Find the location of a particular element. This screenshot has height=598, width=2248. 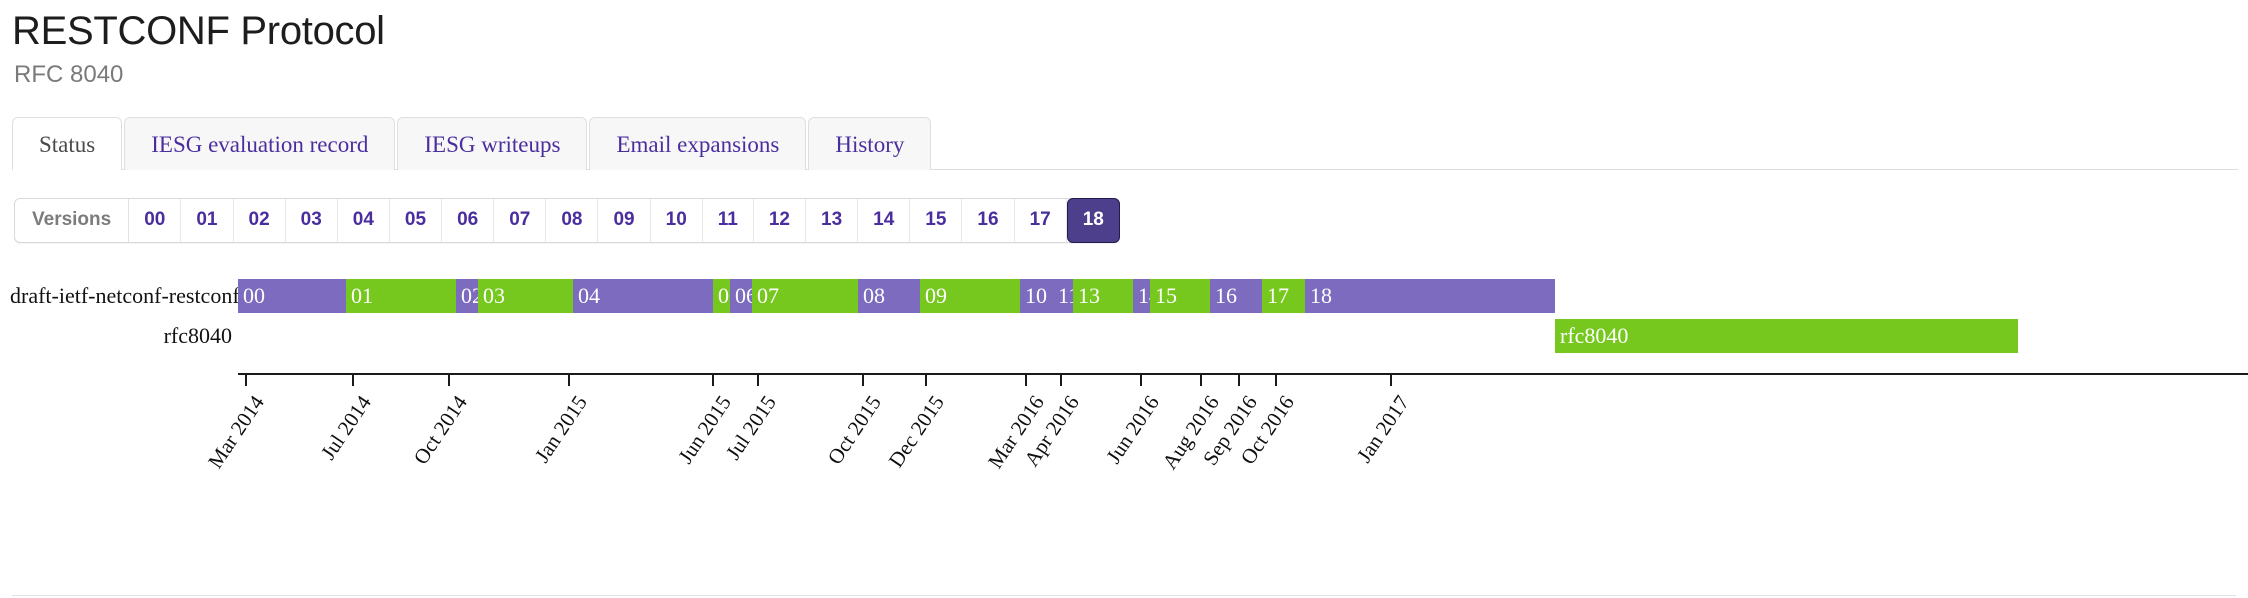

version-chip-05: 05 is located at coordinates (416, 221).